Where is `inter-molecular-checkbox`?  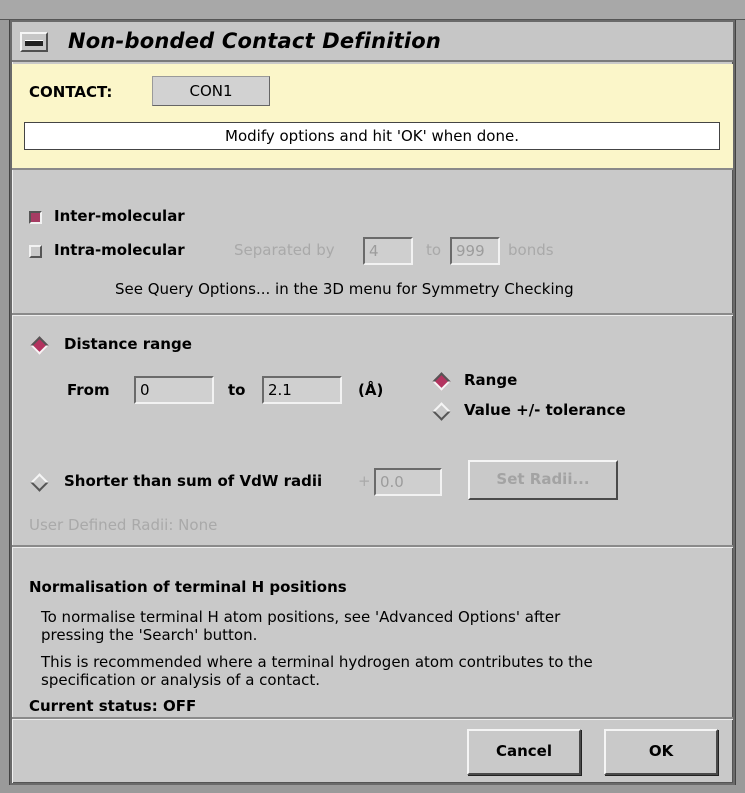 inter-molecular-checkbox is located at coordinates (35, 217).